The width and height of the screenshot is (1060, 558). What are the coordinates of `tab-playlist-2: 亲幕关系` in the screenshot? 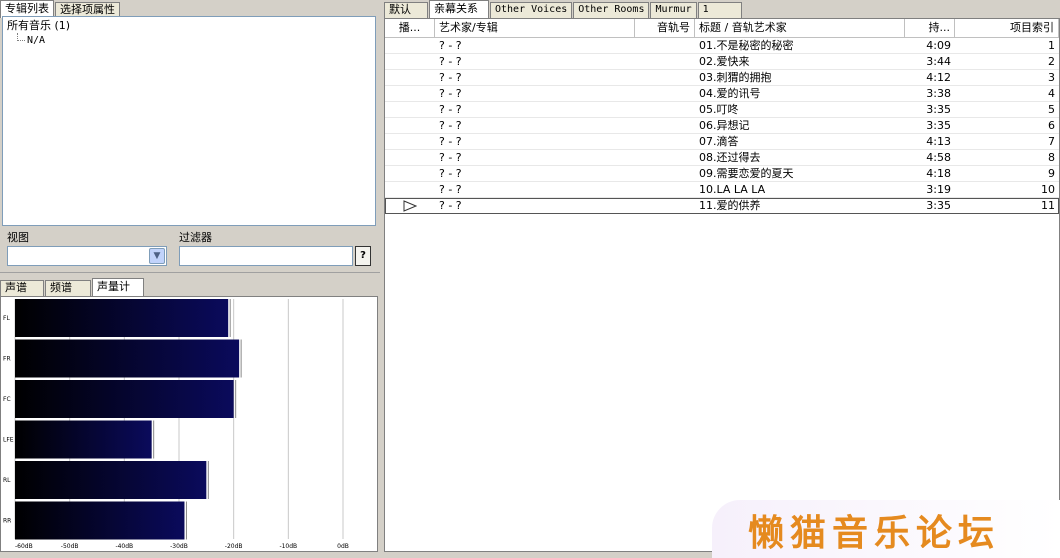 It's located at (459, 9).